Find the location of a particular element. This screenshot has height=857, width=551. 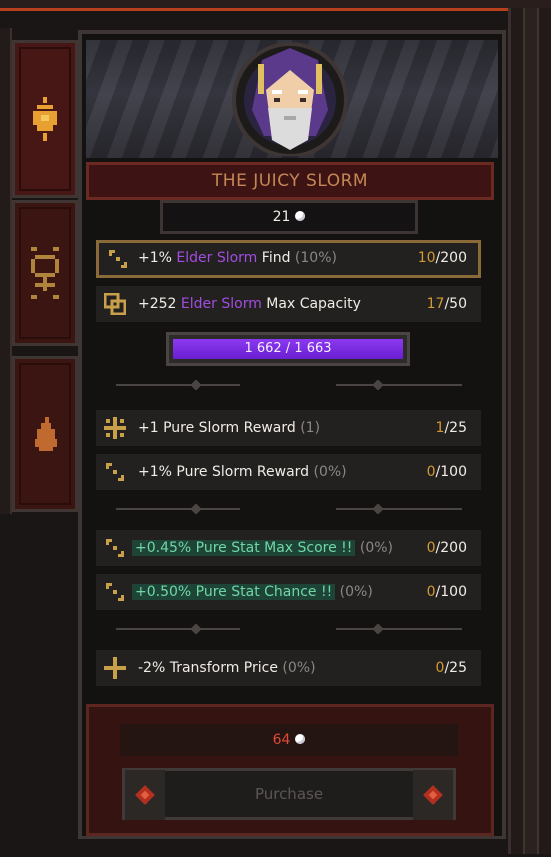

button-left-cap is located at coordinates (145, 795).